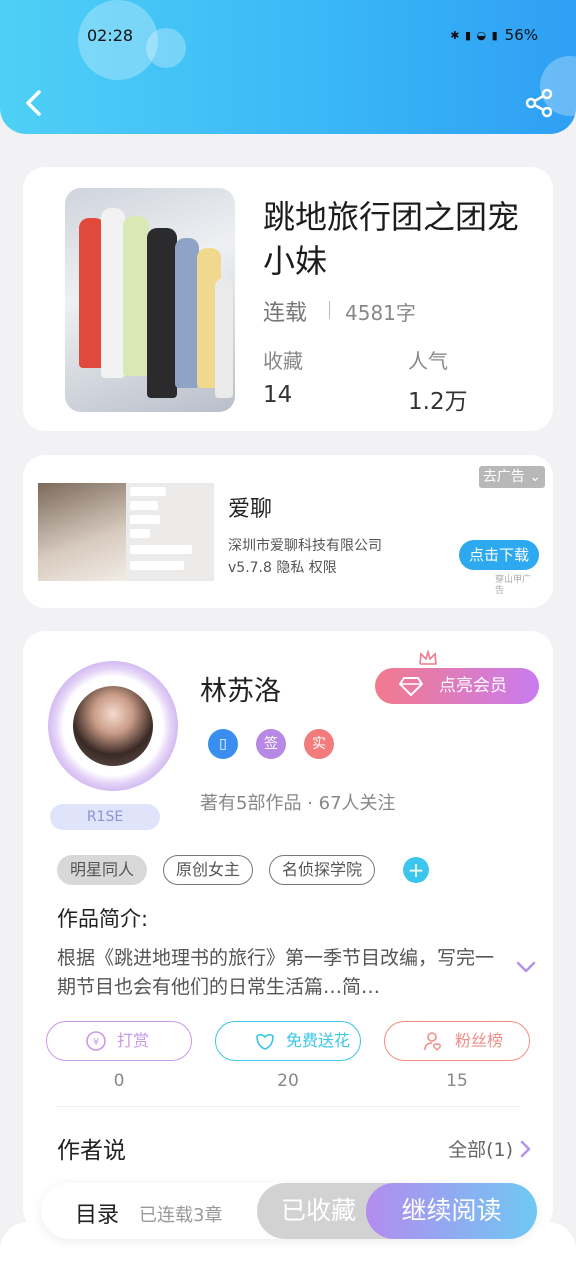 Image resolution: width=576 pixels, height=1280 pixels. I want to click on reward-button: ¥ 打赏, so click(119, 1041).